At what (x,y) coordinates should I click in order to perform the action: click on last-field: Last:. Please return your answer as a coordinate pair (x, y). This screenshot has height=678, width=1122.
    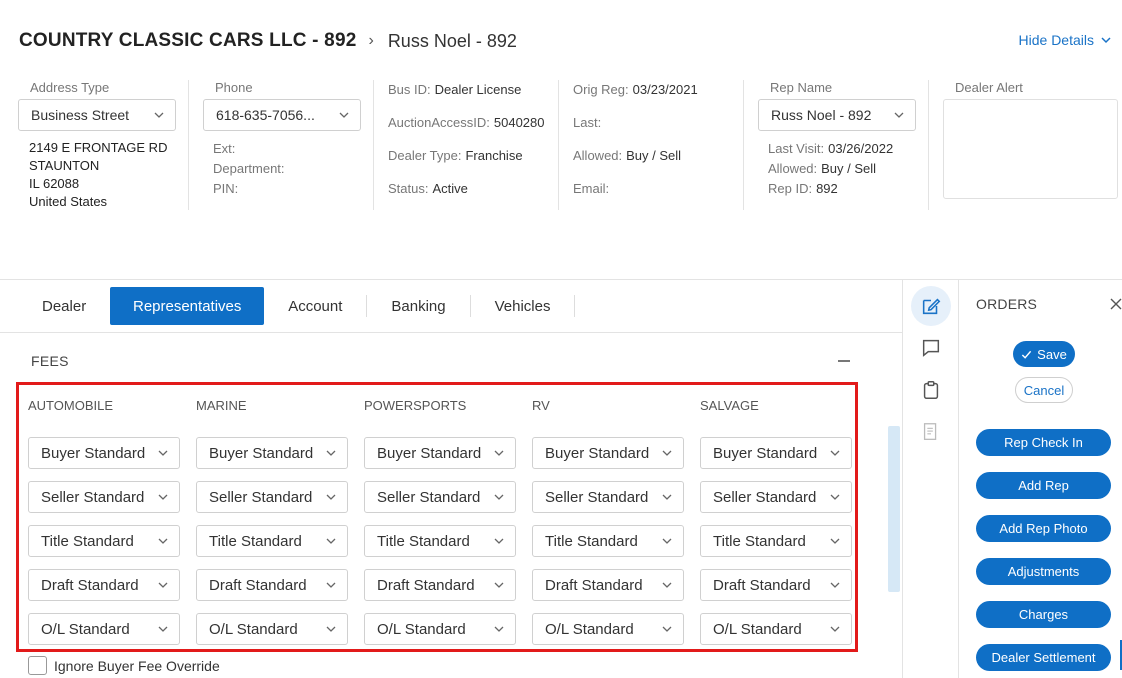
    Looking at the image, I should click on (587, 122).